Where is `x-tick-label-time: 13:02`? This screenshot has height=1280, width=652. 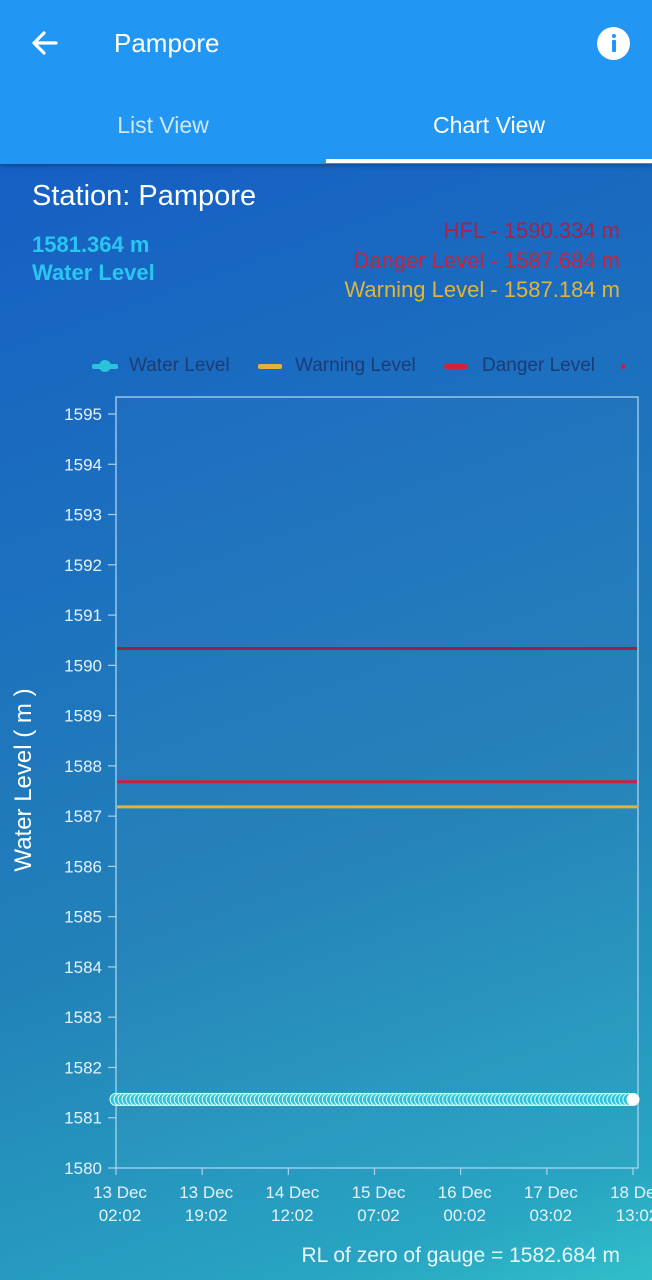 x-tick-label-time: 13:02 is located at coordinates (634, 1215).